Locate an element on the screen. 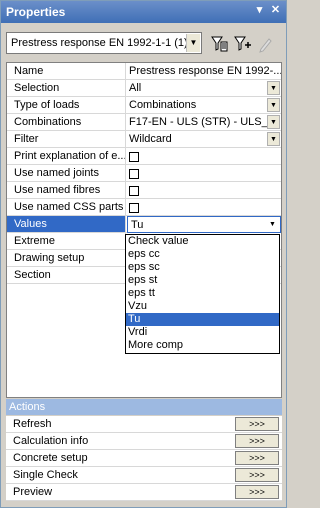  action-single-check: Single Check >>> is located at coordinates (144, 475).